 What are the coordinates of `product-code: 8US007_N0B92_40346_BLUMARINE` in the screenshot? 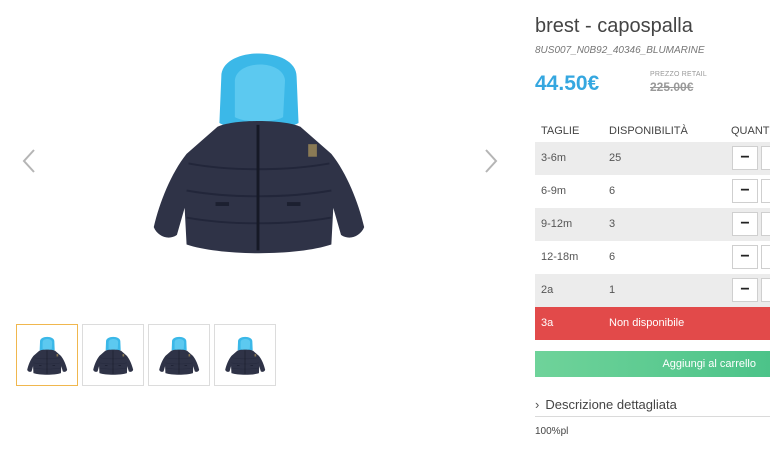 It's located at (620, 50).